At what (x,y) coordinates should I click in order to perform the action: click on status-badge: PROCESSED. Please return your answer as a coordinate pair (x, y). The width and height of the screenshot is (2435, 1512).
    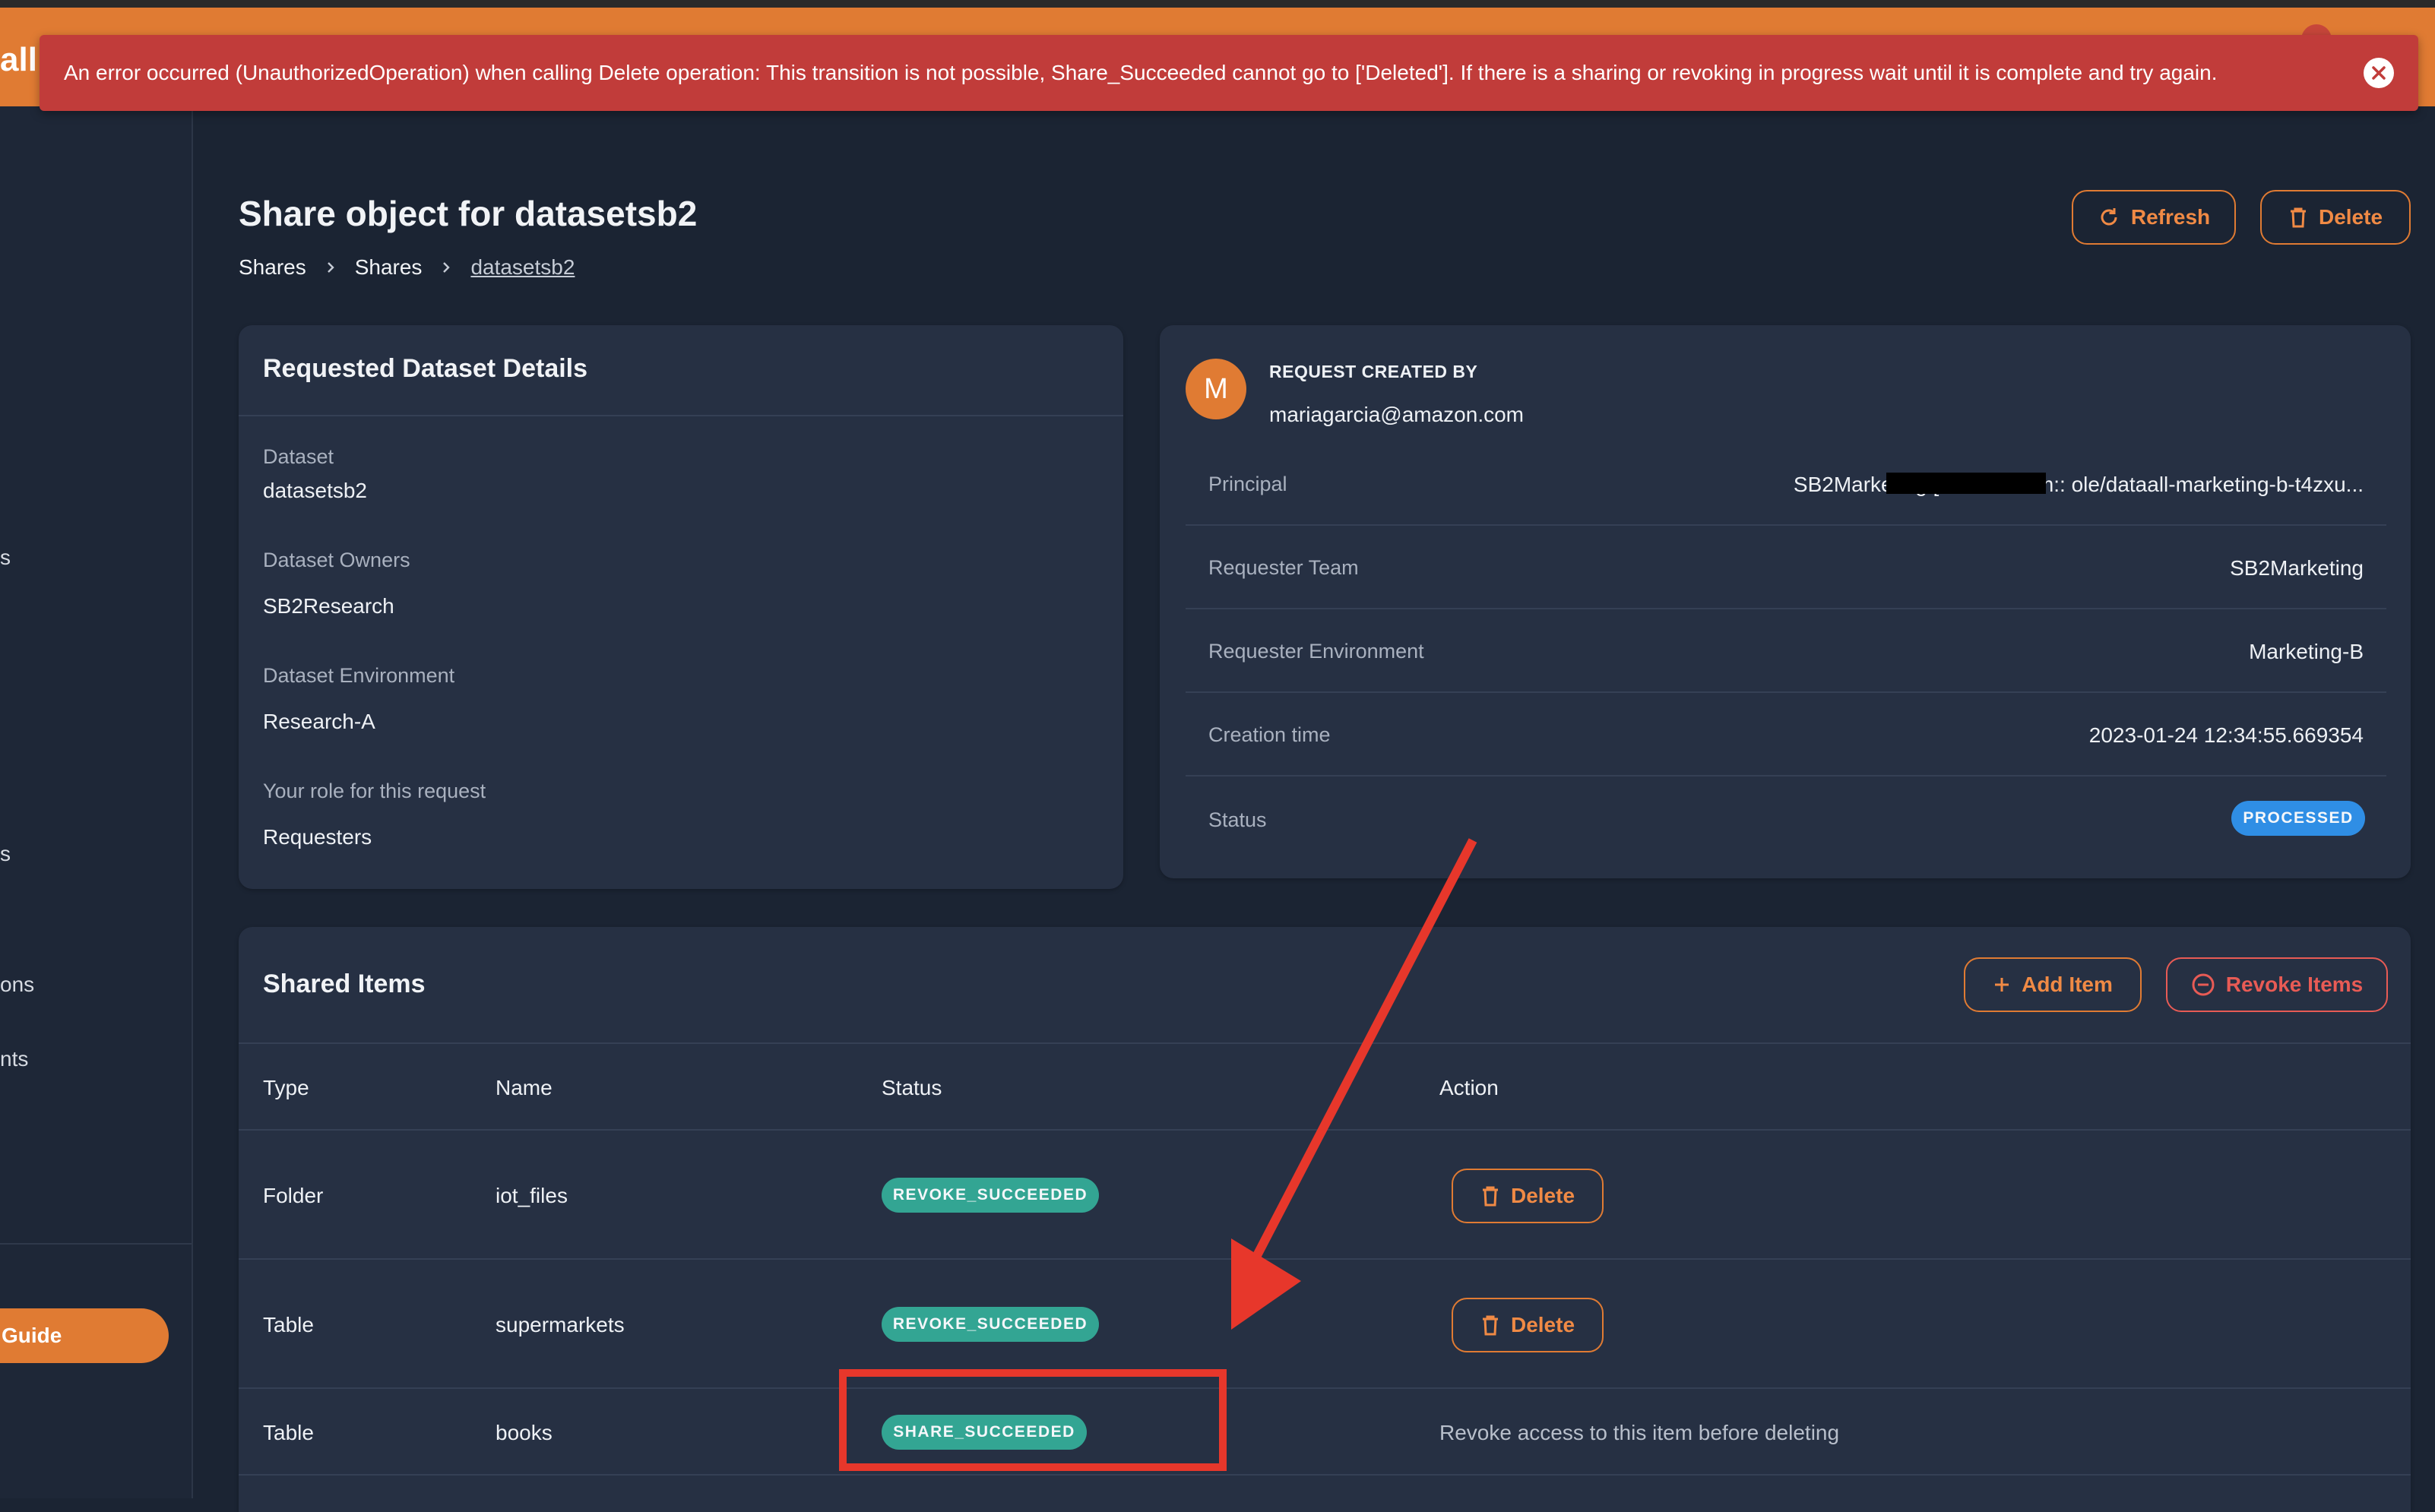
    Looking at the image, I should click on (2298, 818).